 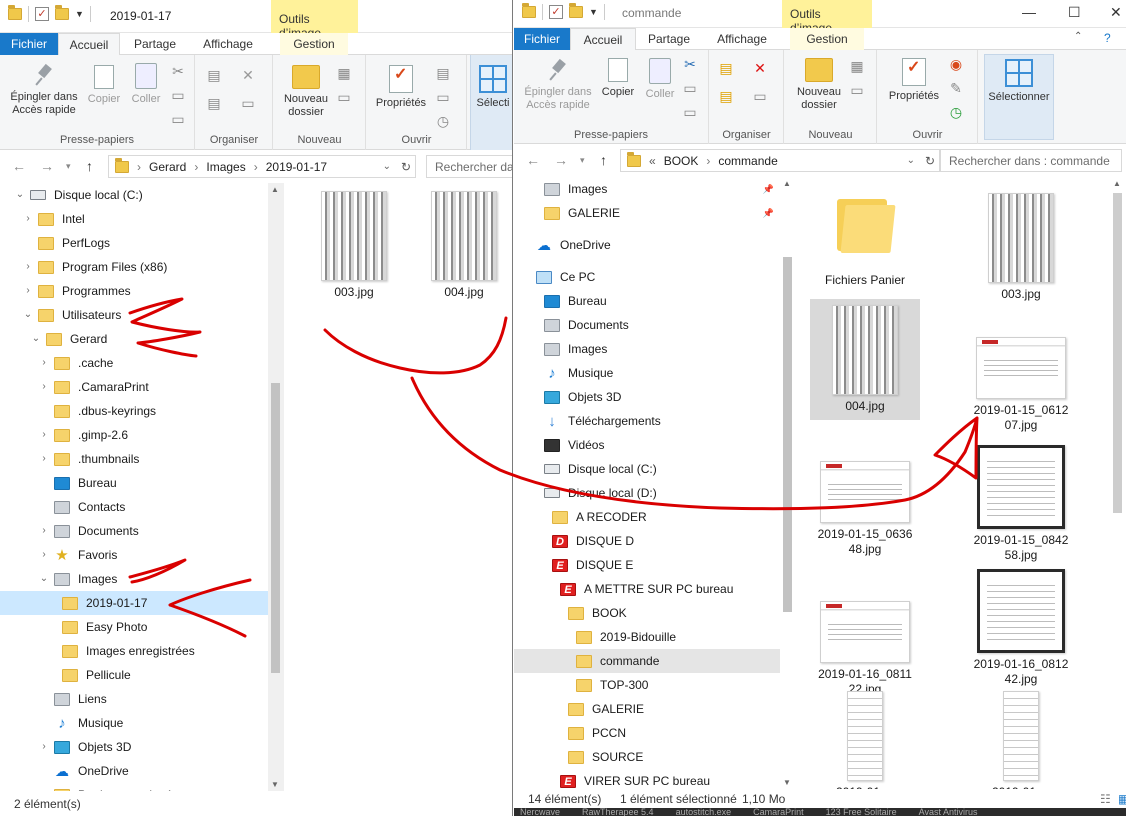 I want to click on collapse-ribbon-icon: ⌃, so click(x=1078, y=36).